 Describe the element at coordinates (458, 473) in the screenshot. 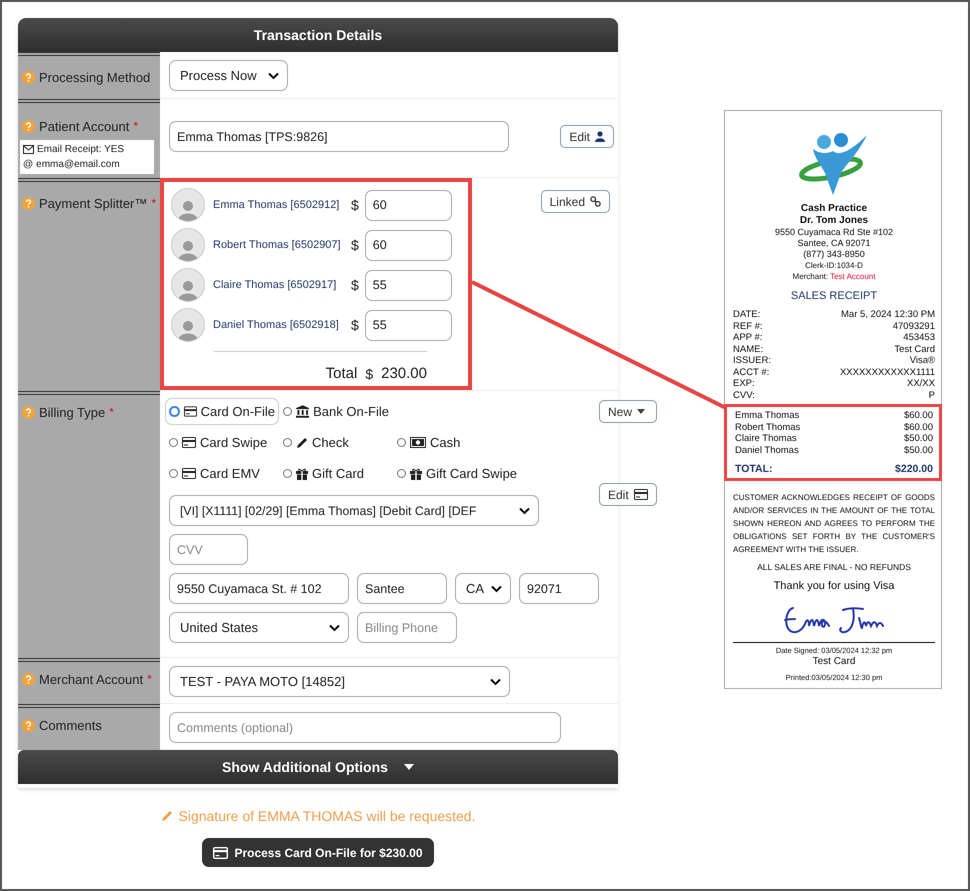

I see `payment-type-option: Gift Card Swipe` at that location.